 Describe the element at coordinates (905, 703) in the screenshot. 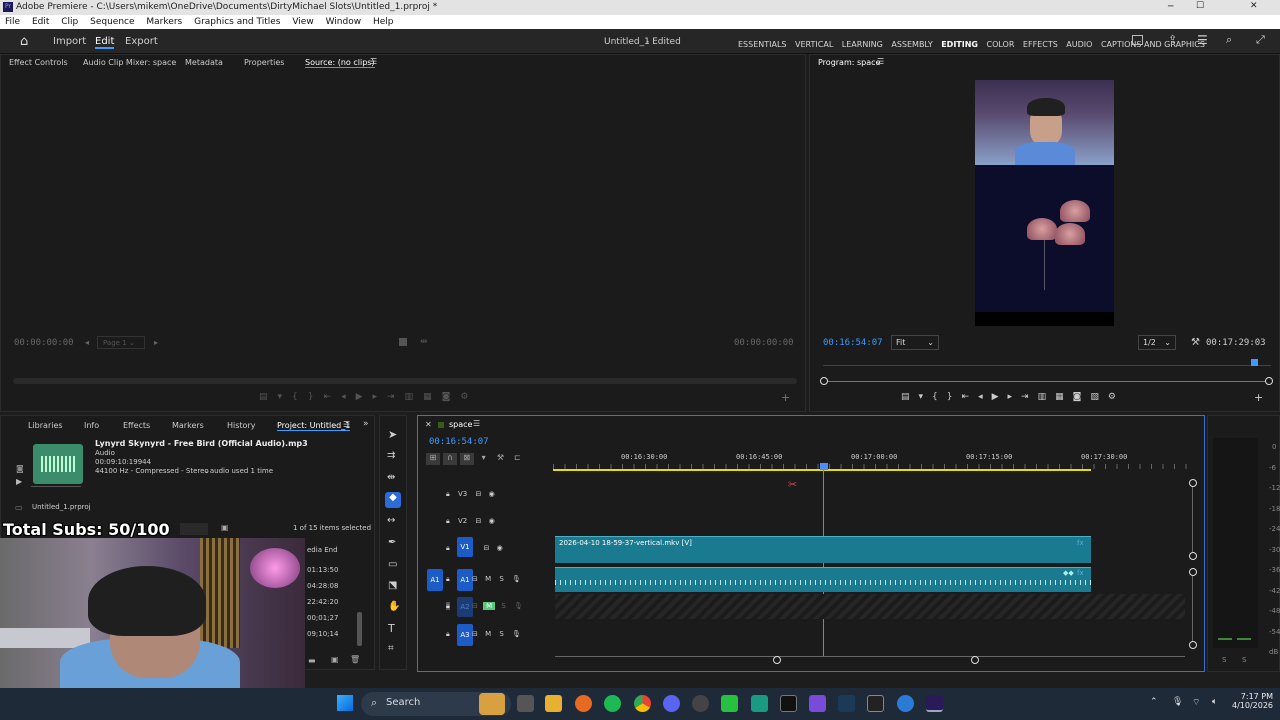

I see `app-blue-icon` at that location.